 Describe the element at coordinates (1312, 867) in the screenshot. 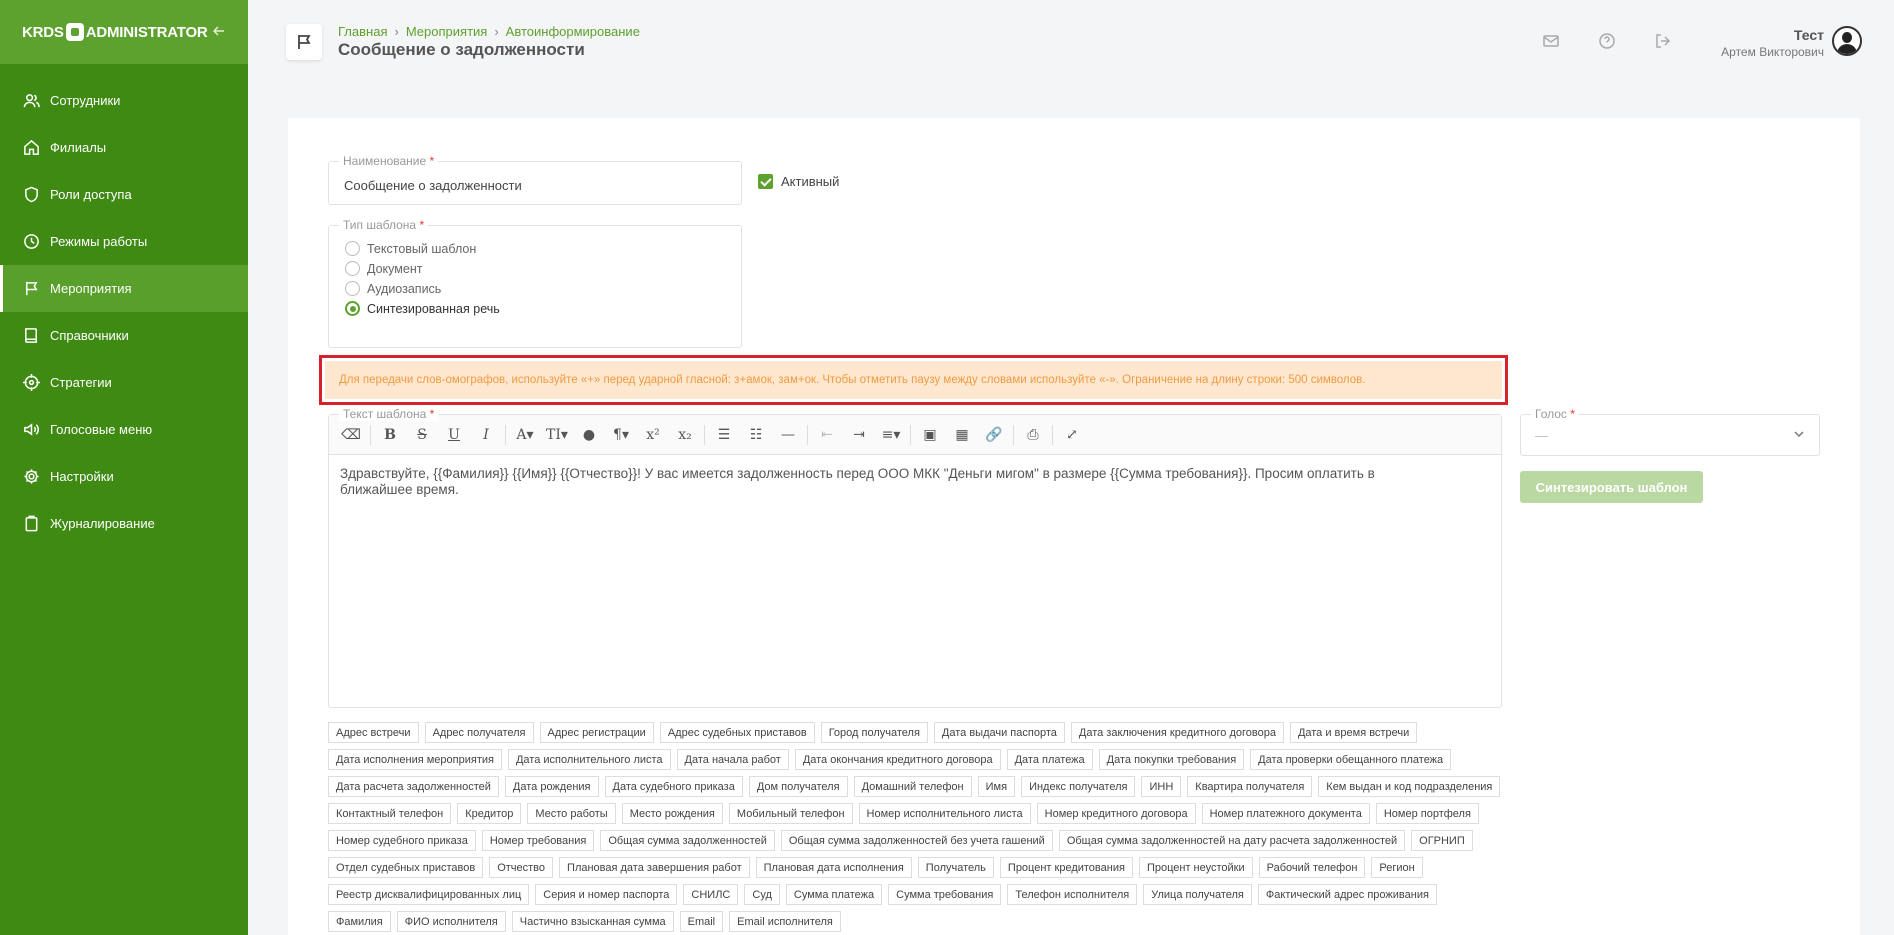

I see `variable-tag: Рабочий телефон` at that location.